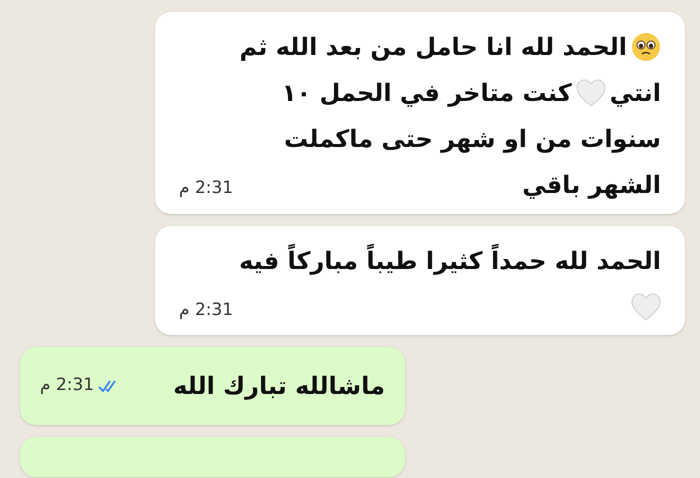  What do you see at coordinates (279, 386) in the screenshot?
I see `message-text: ماشالله تبارك الله` at bounding box center [279, 386].